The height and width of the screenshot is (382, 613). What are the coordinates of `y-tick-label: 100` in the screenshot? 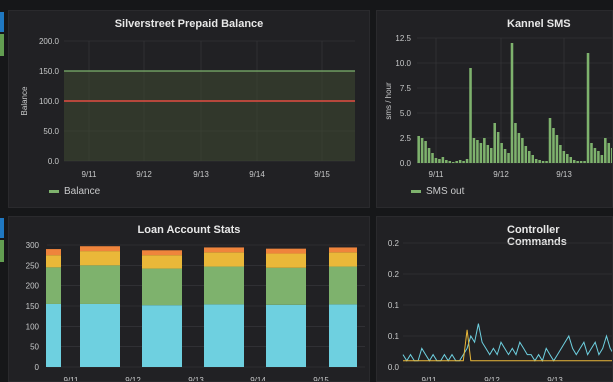 It's located at (33, 326).